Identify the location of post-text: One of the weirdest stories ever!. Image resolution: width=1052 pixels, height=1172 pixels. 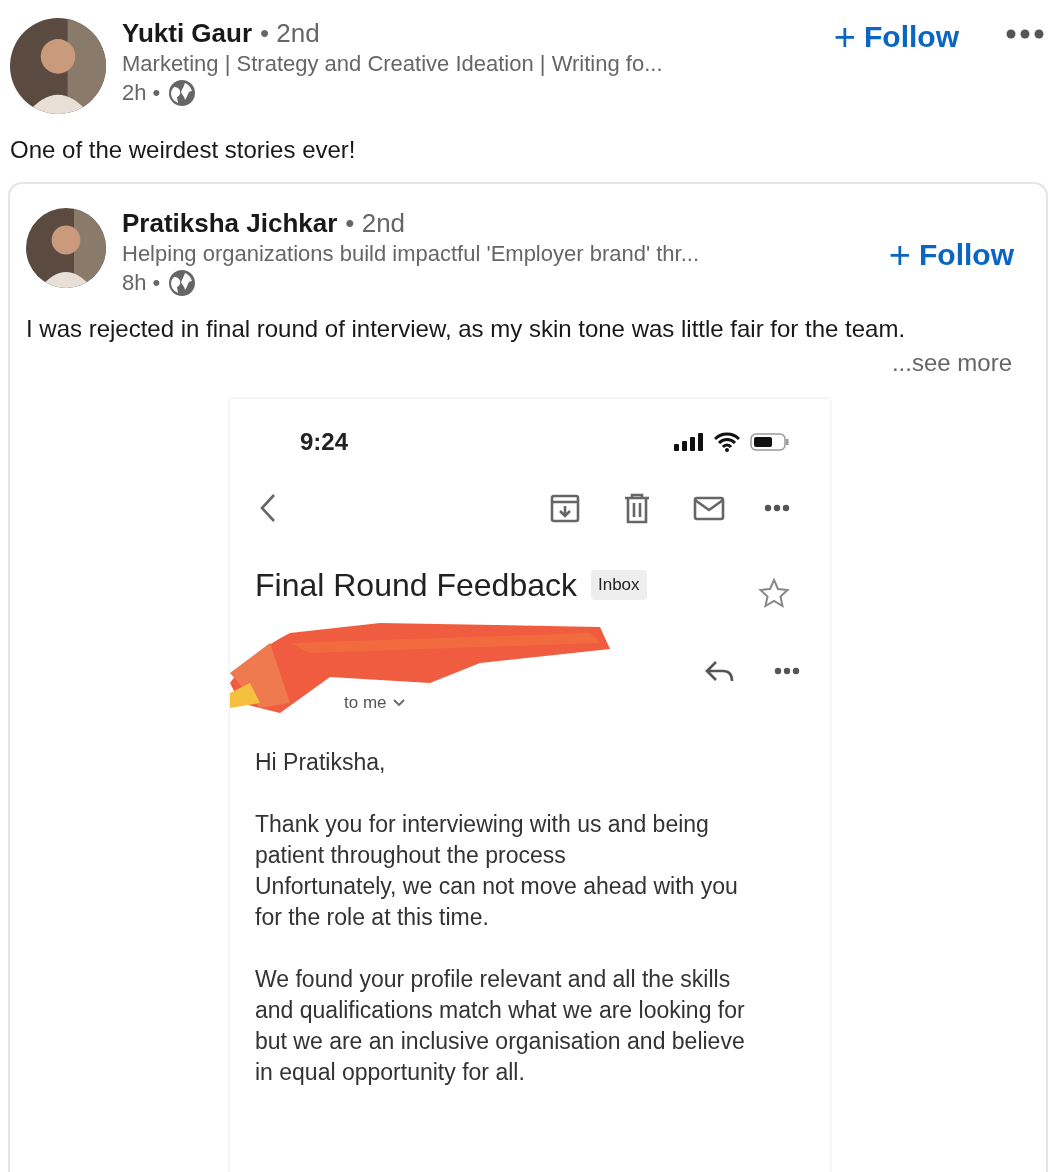
(183, 150).